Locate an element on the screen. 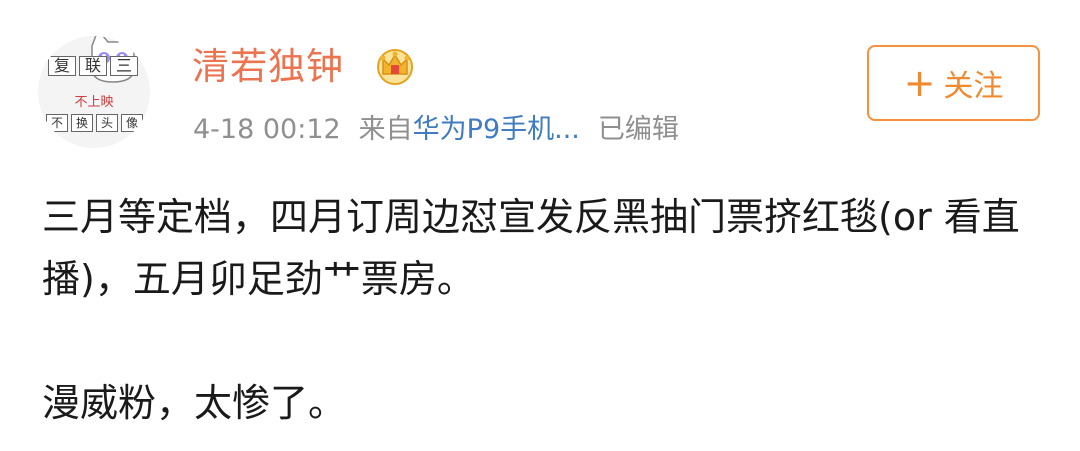 This screenshot has width=1080, height=451. avatar-char: 联 is located at coordinates (93, 66).